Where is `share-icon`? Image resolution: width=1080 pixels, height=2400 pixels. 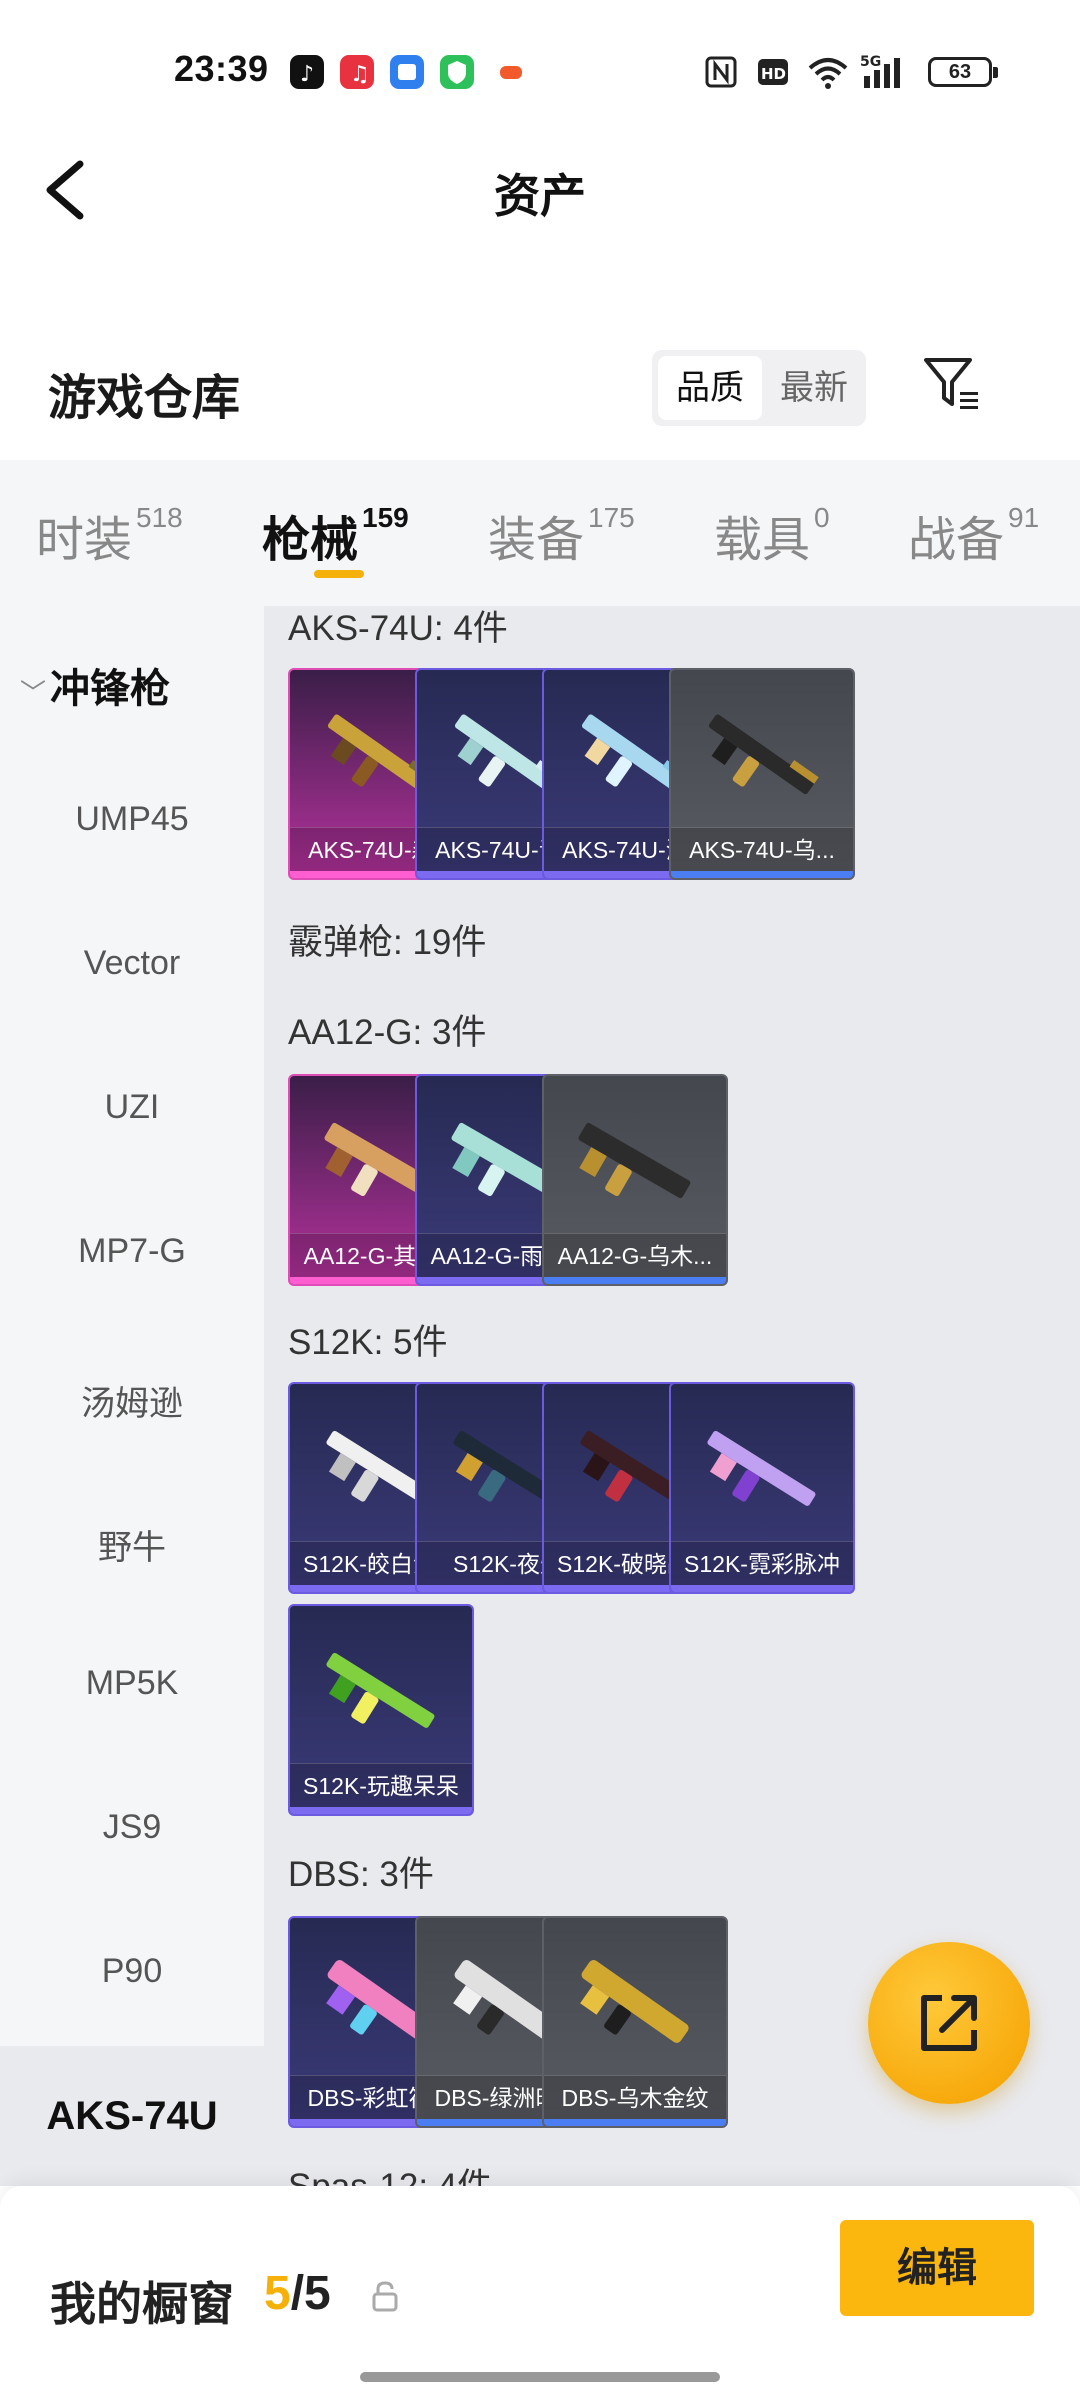
share-icon is located at coordinates (949, 2023).